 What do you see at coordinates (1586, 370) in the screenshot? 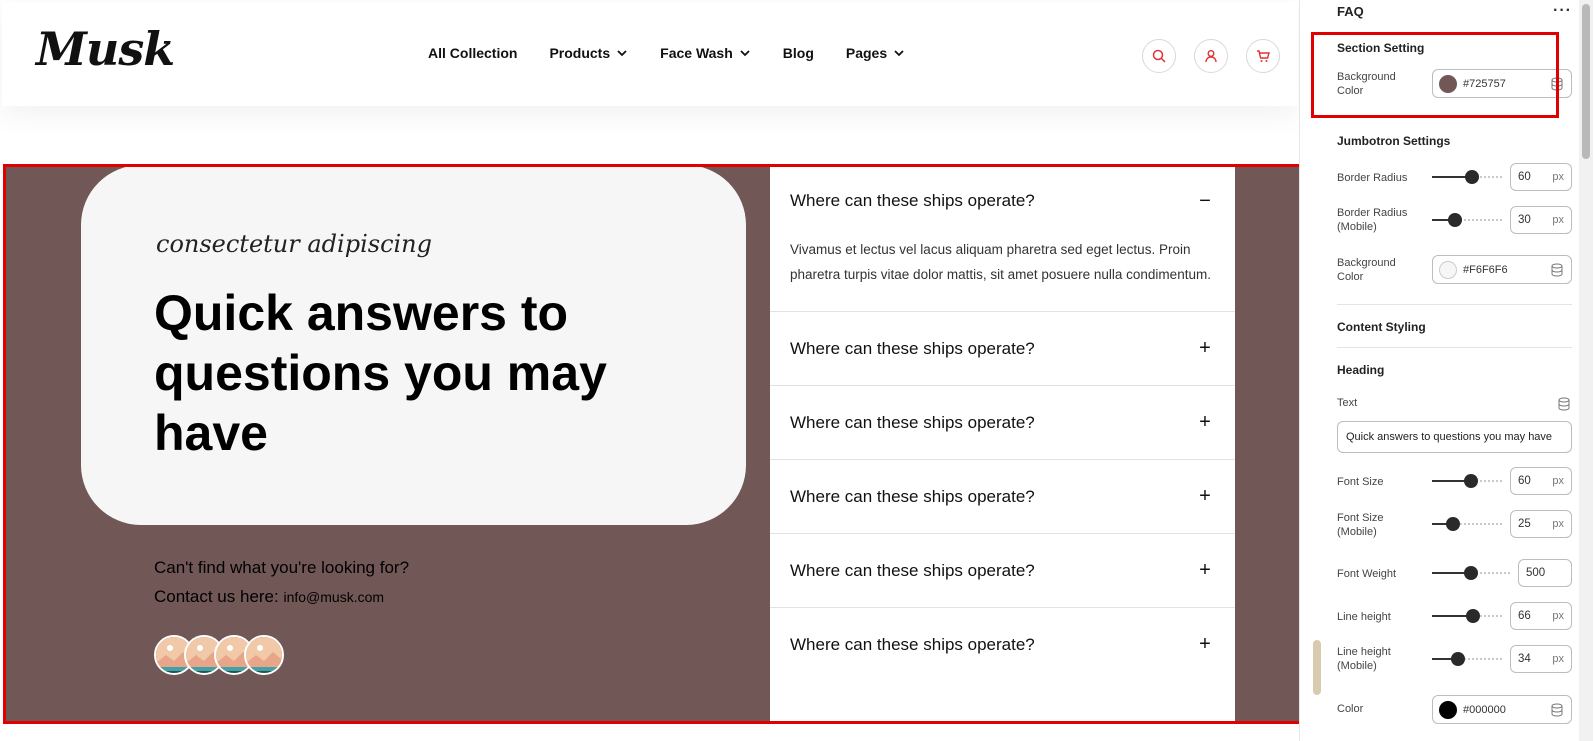
I see `panel-scrollbar` at bounding box center [1586, 370].